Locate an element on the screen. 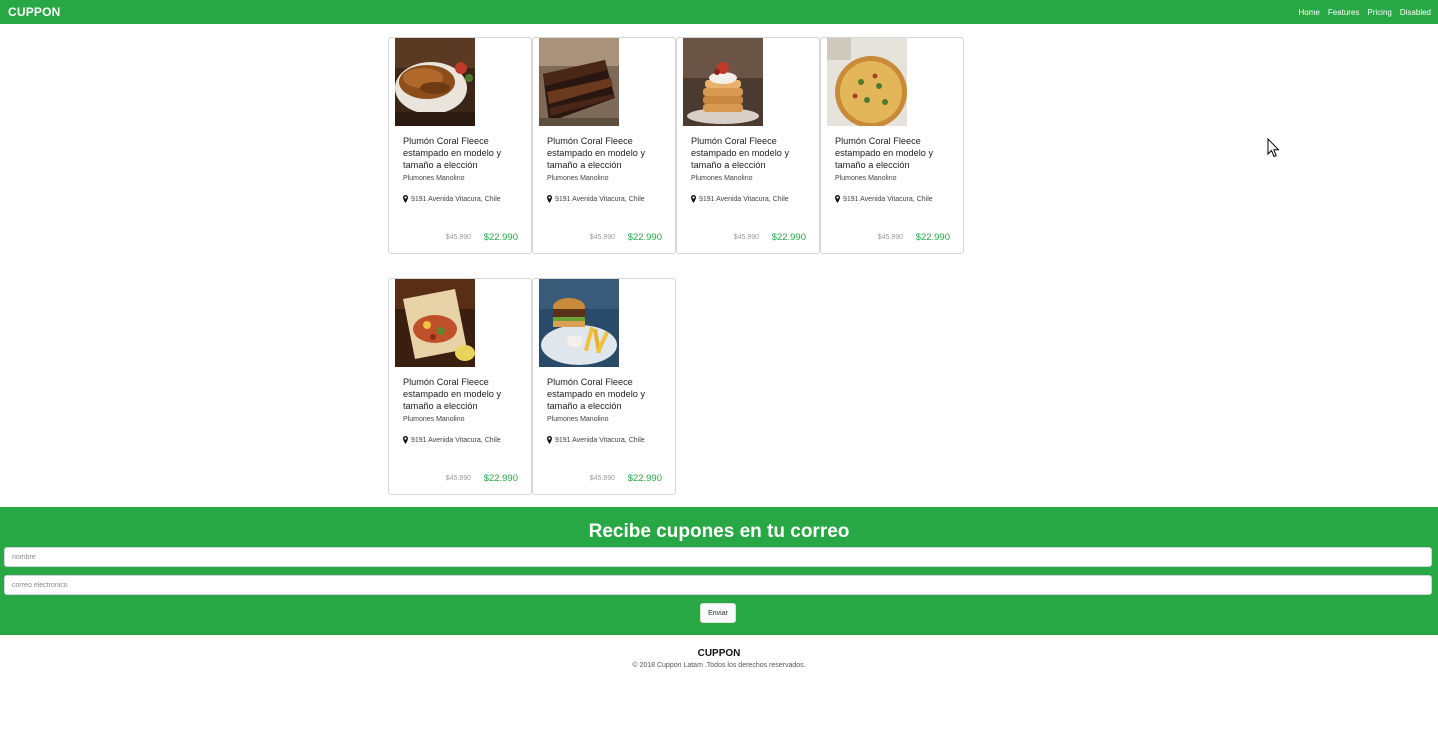  burrito-photo is located at coordinates (435, 323).